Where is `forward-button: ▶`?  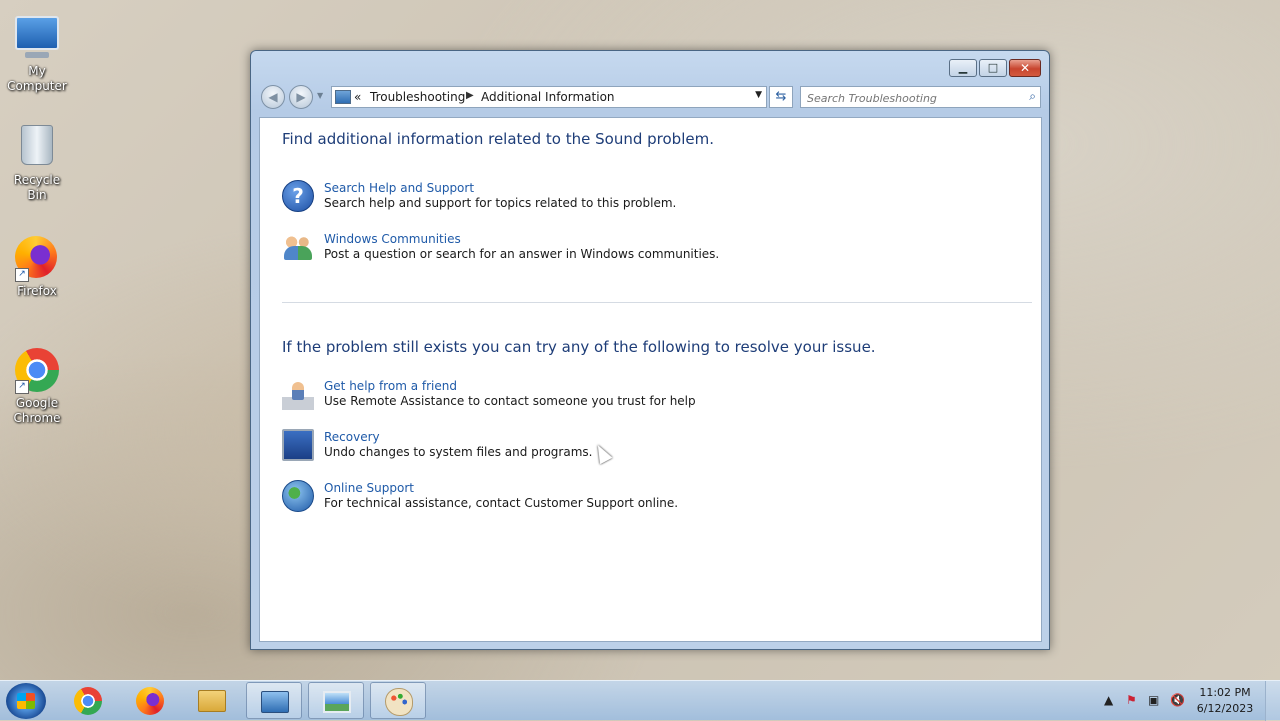 forward-button: ▶ is located at coordinates (301, 97).